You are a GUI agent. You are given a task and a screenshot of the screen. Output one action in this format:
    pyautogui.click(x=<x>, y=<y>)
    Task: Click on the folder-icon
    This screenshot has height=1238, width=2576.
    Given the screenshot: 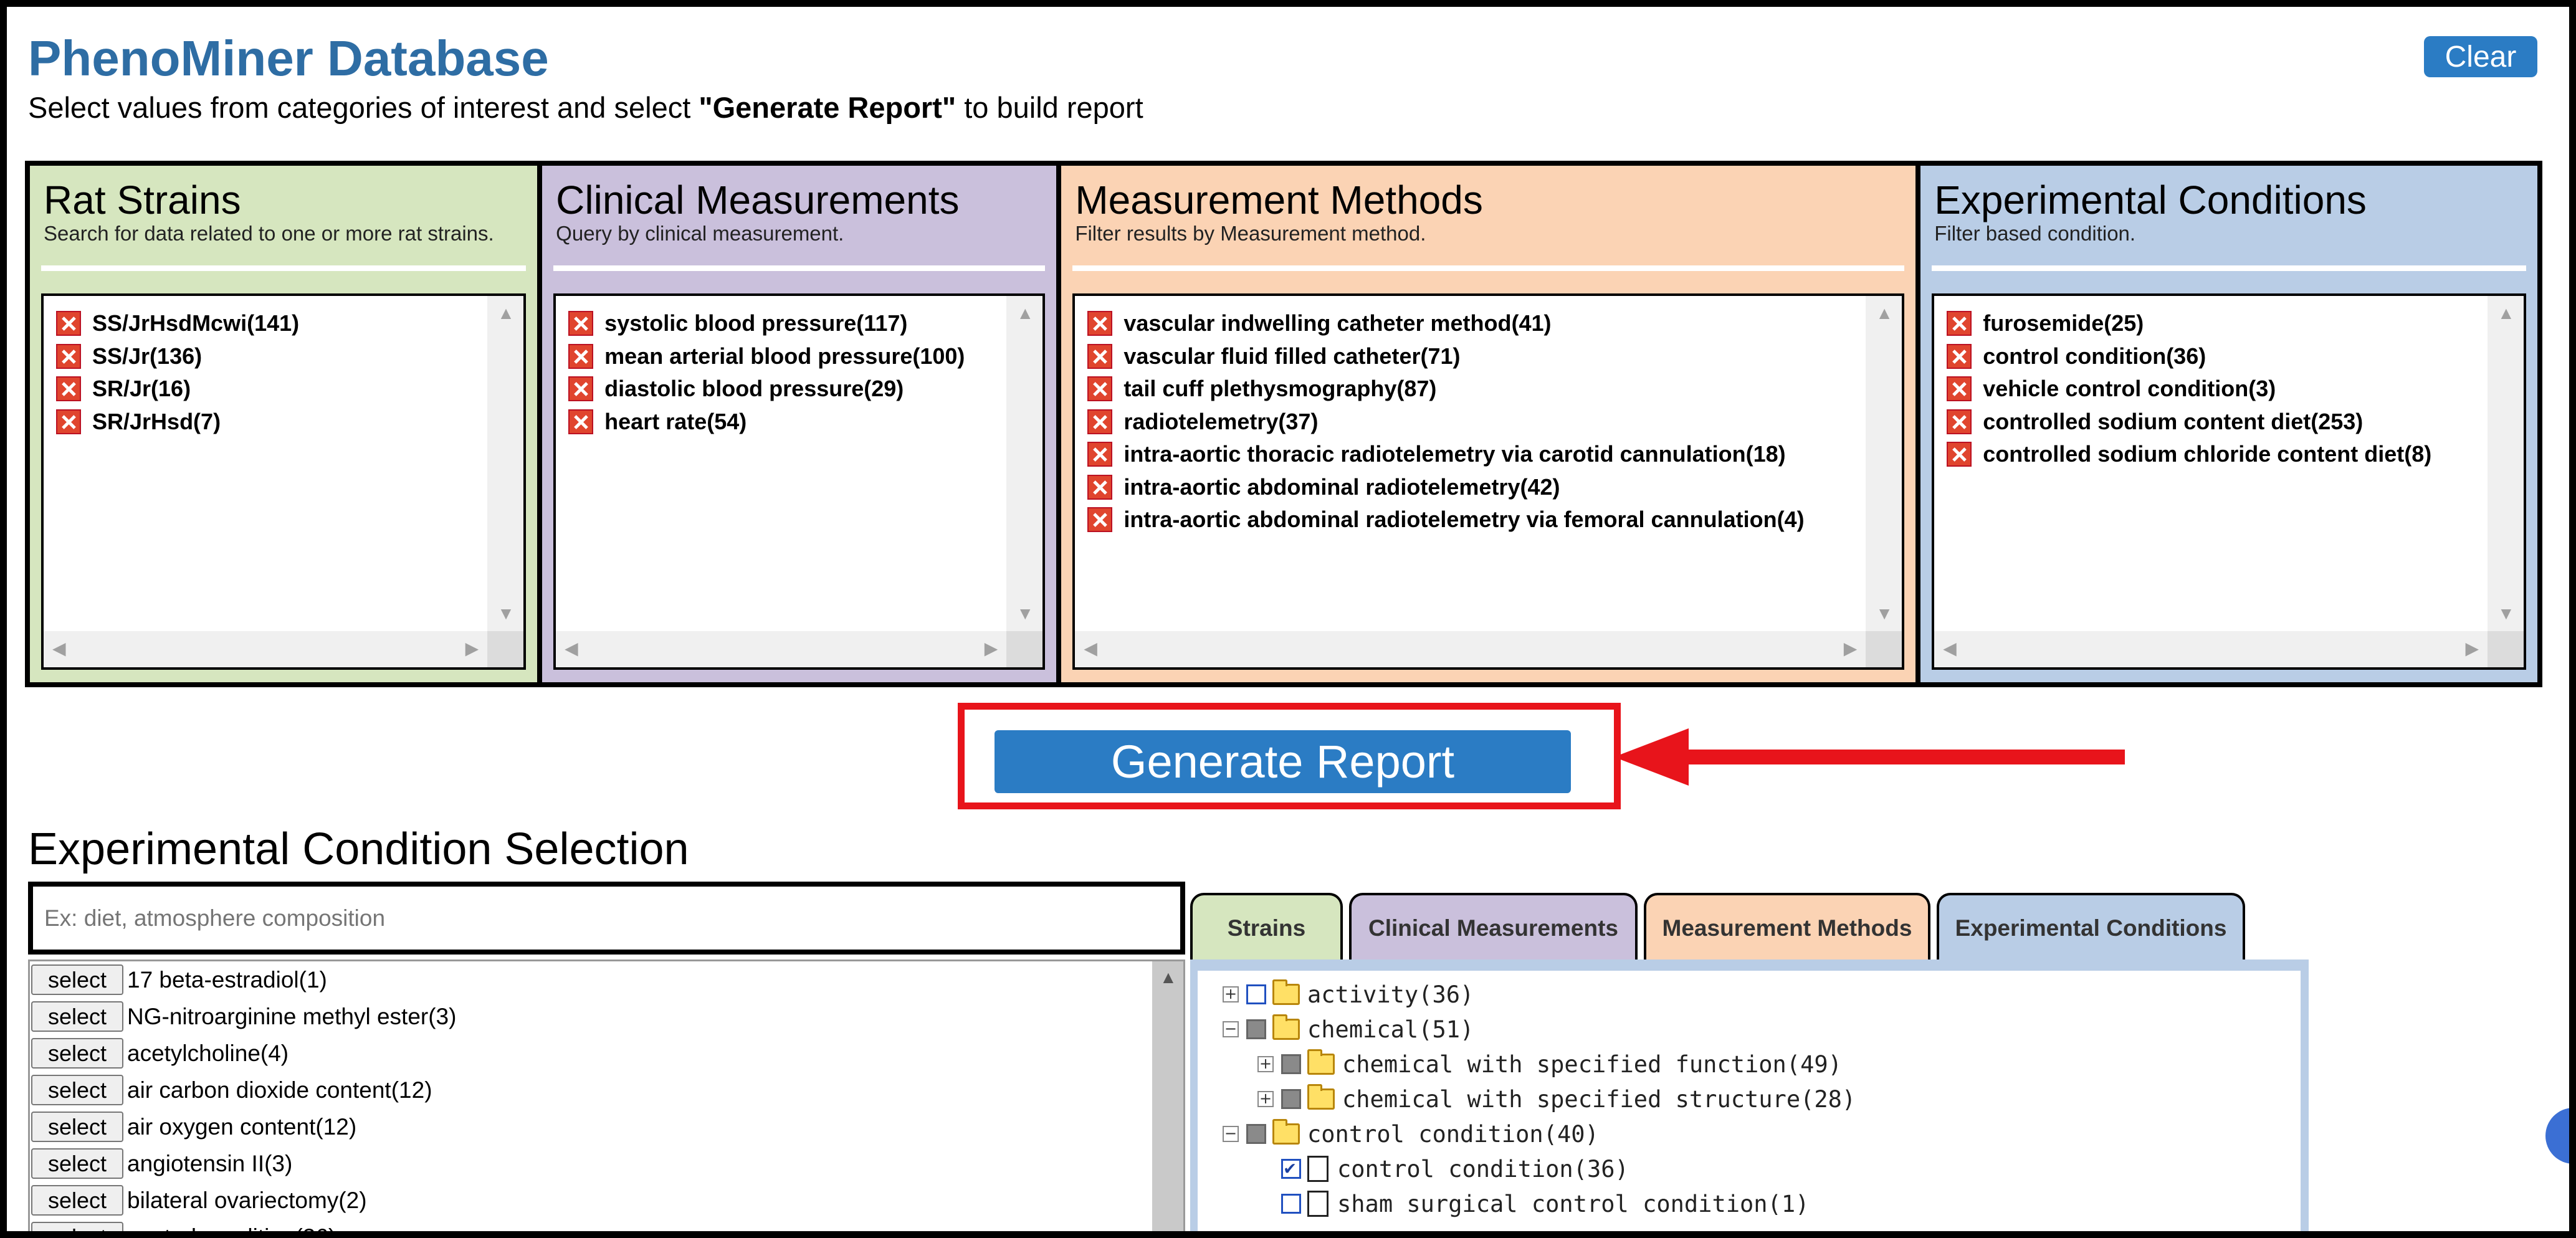 What is the action you would take?
    pyautogui.click(x=1321, y=1097)
    